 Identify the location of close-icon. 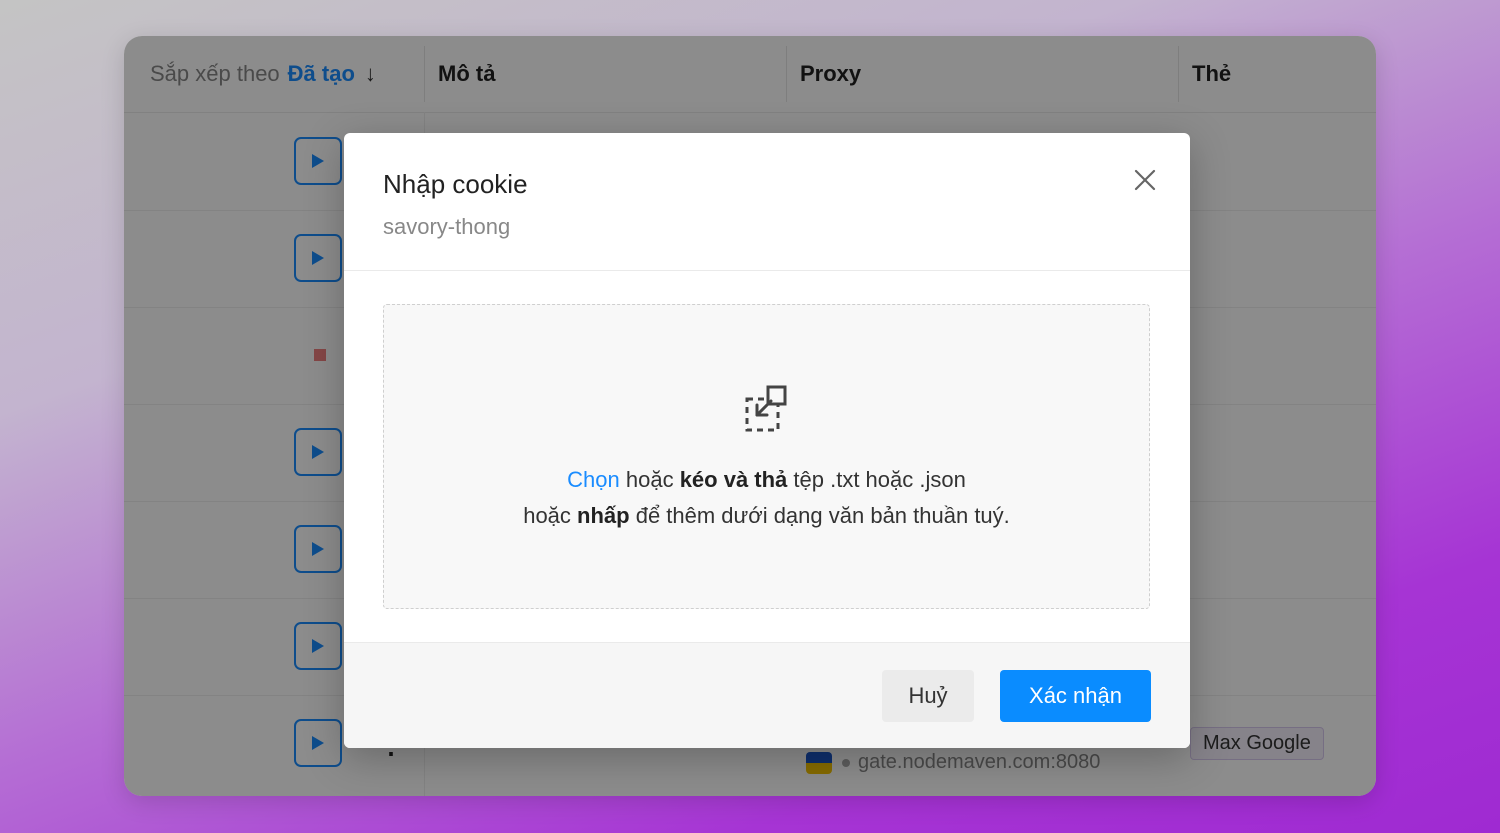
(1145, 180).